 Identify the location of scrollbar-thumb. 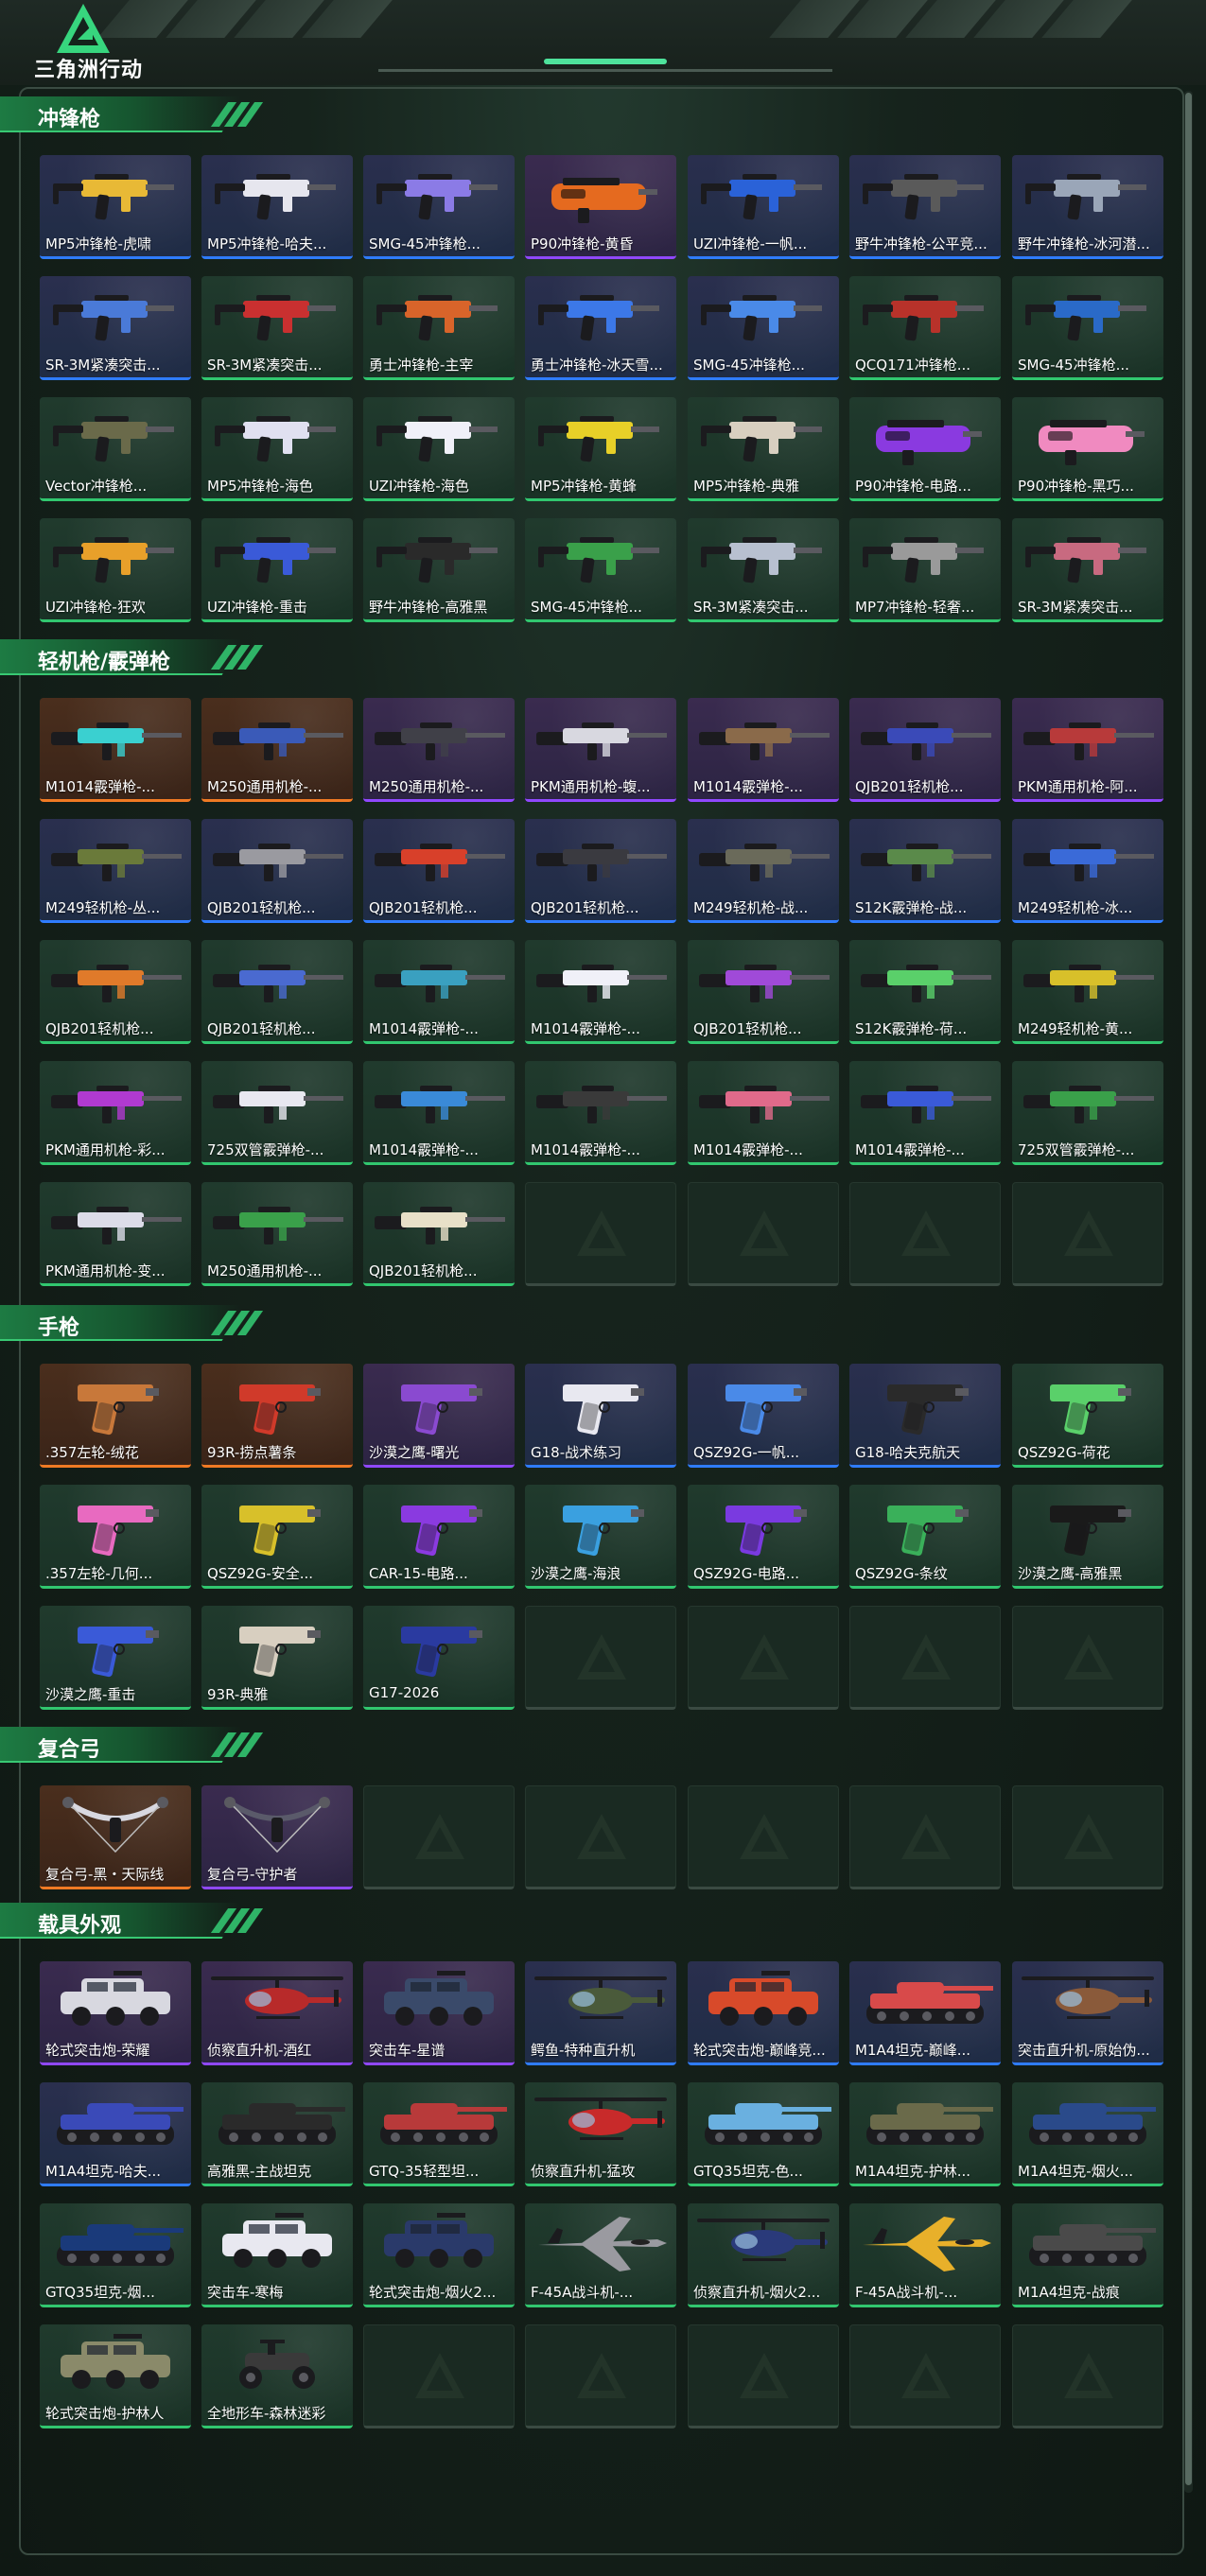
(1188, 1289).